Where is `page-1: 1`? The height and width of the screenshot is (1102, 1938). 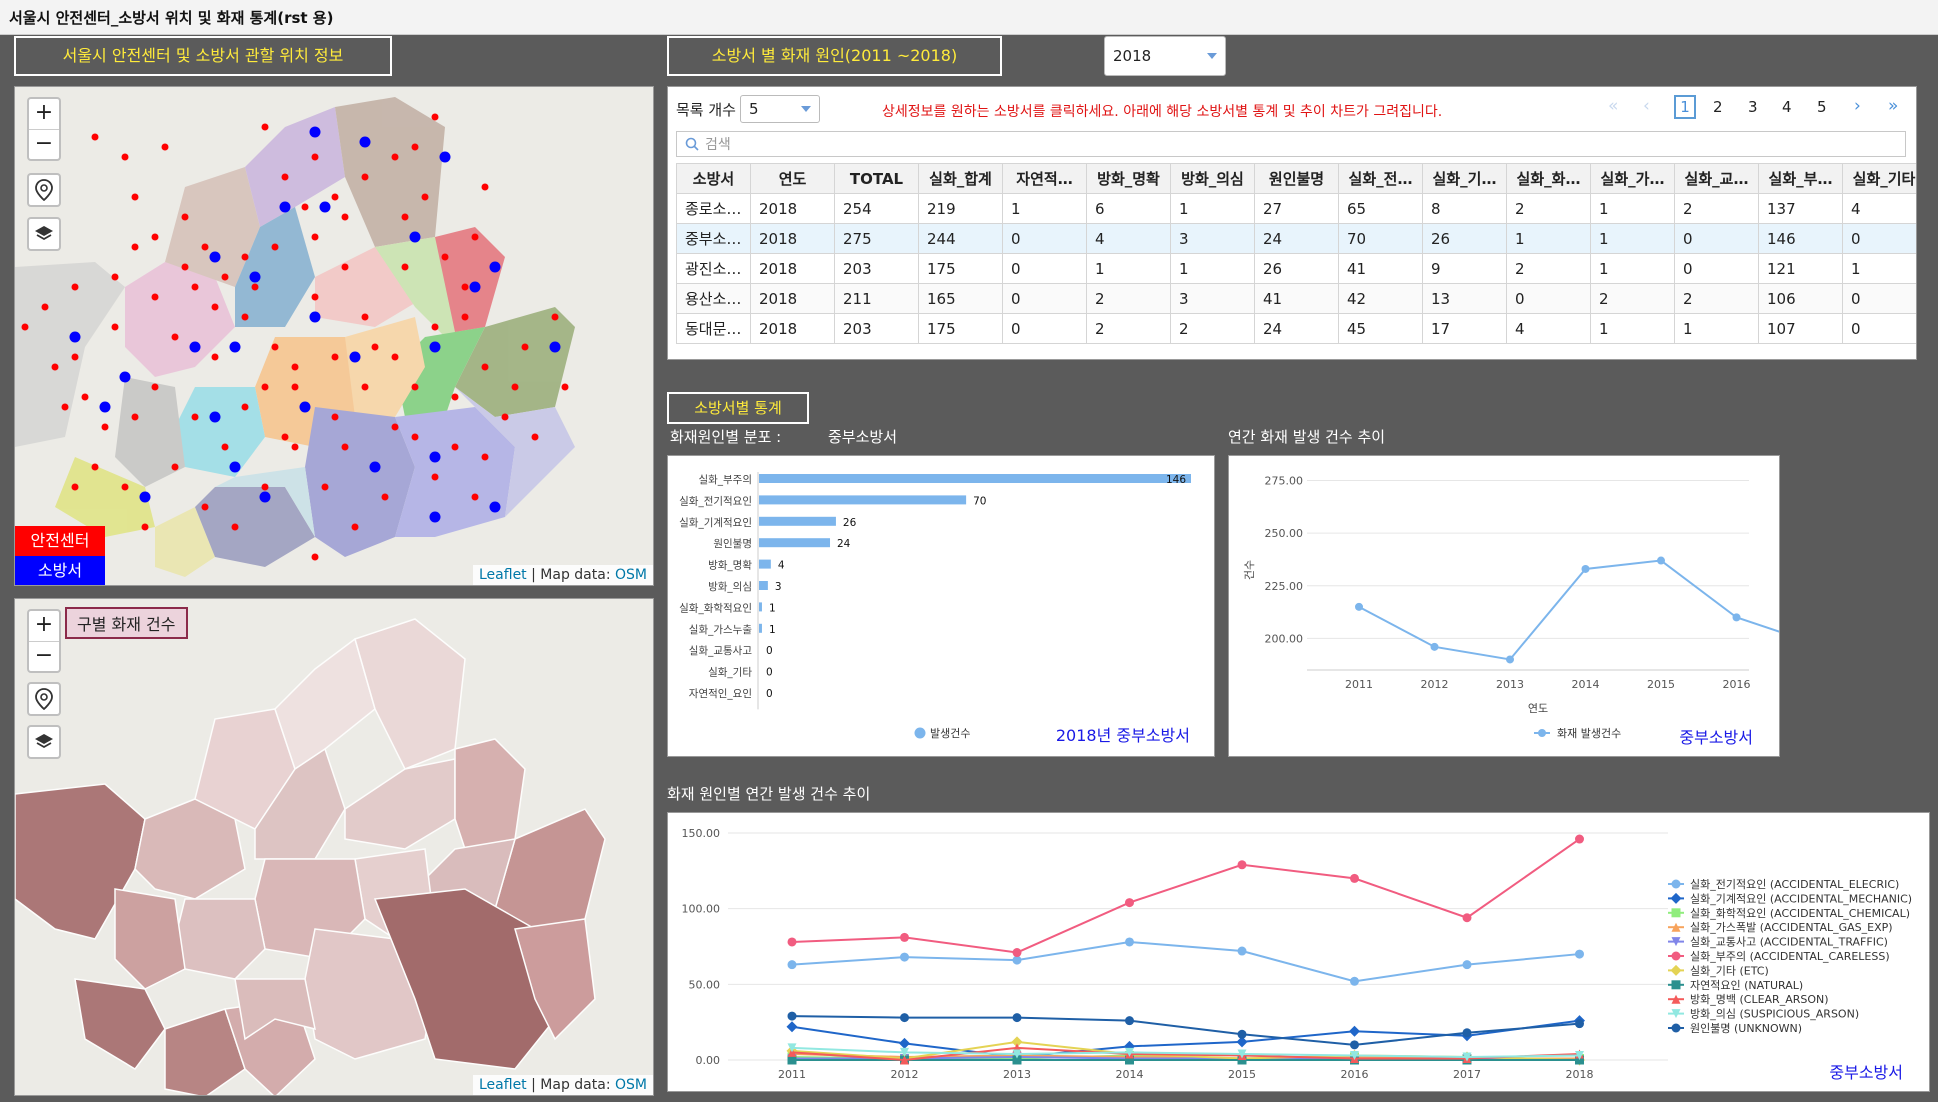 page-1: 1 is located at coordinates (1685, 107).